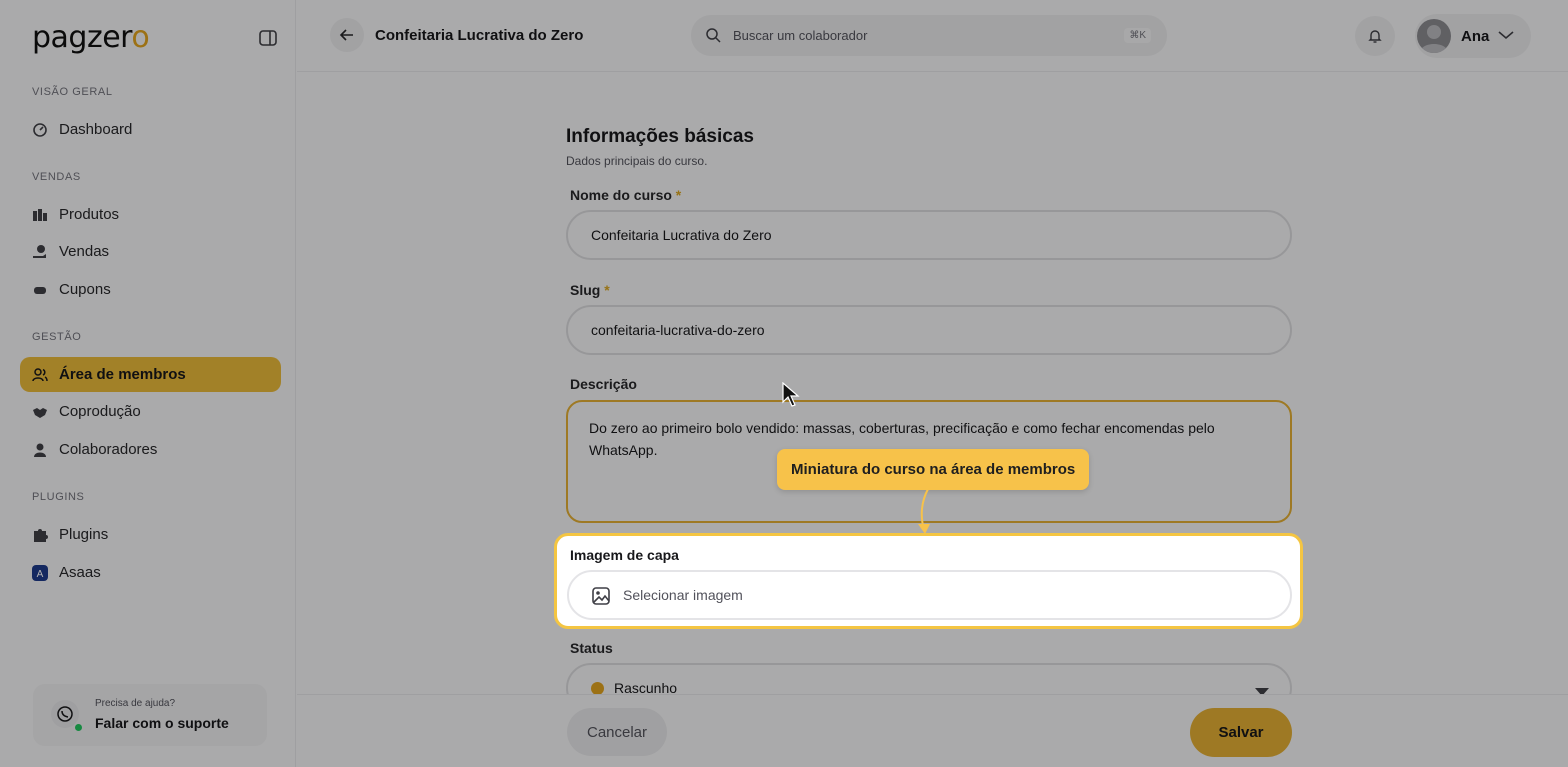 This screenshot has width=1568, height=767. I want to click on sidebar-item-coproduction: Coprodução, so click(150, 411).